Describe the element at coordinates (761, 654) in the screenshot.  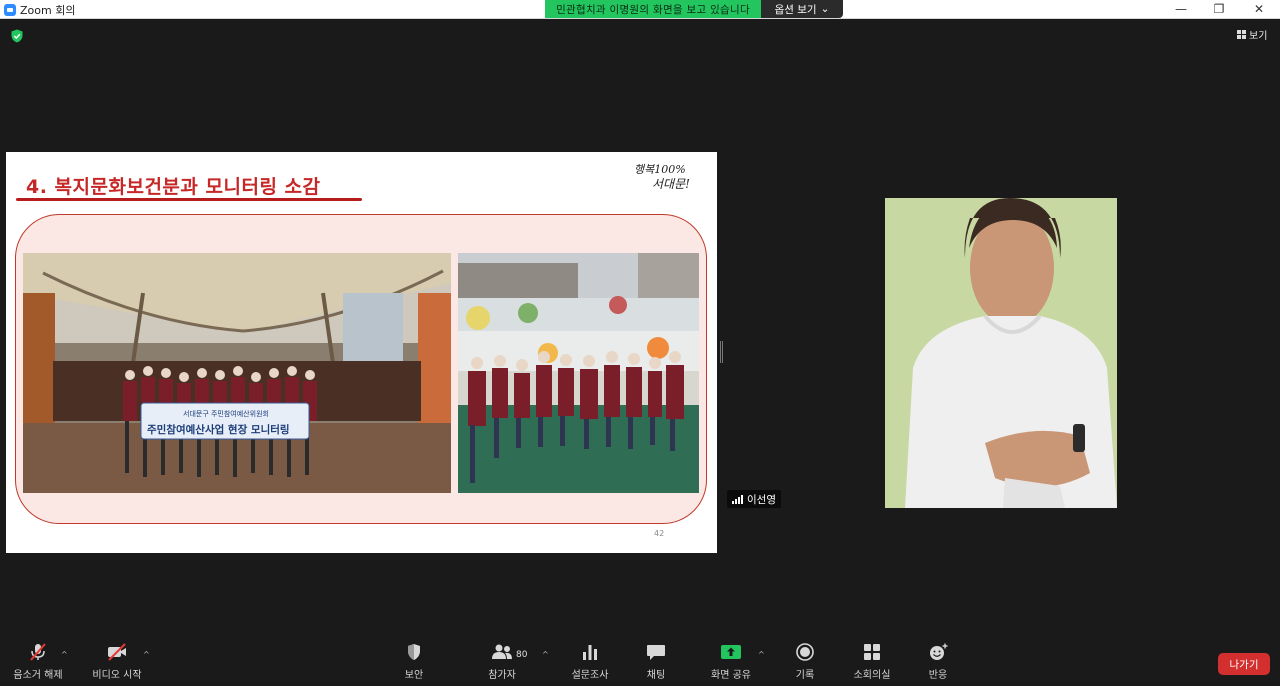
I see `share-options-caret: ^` at that location.